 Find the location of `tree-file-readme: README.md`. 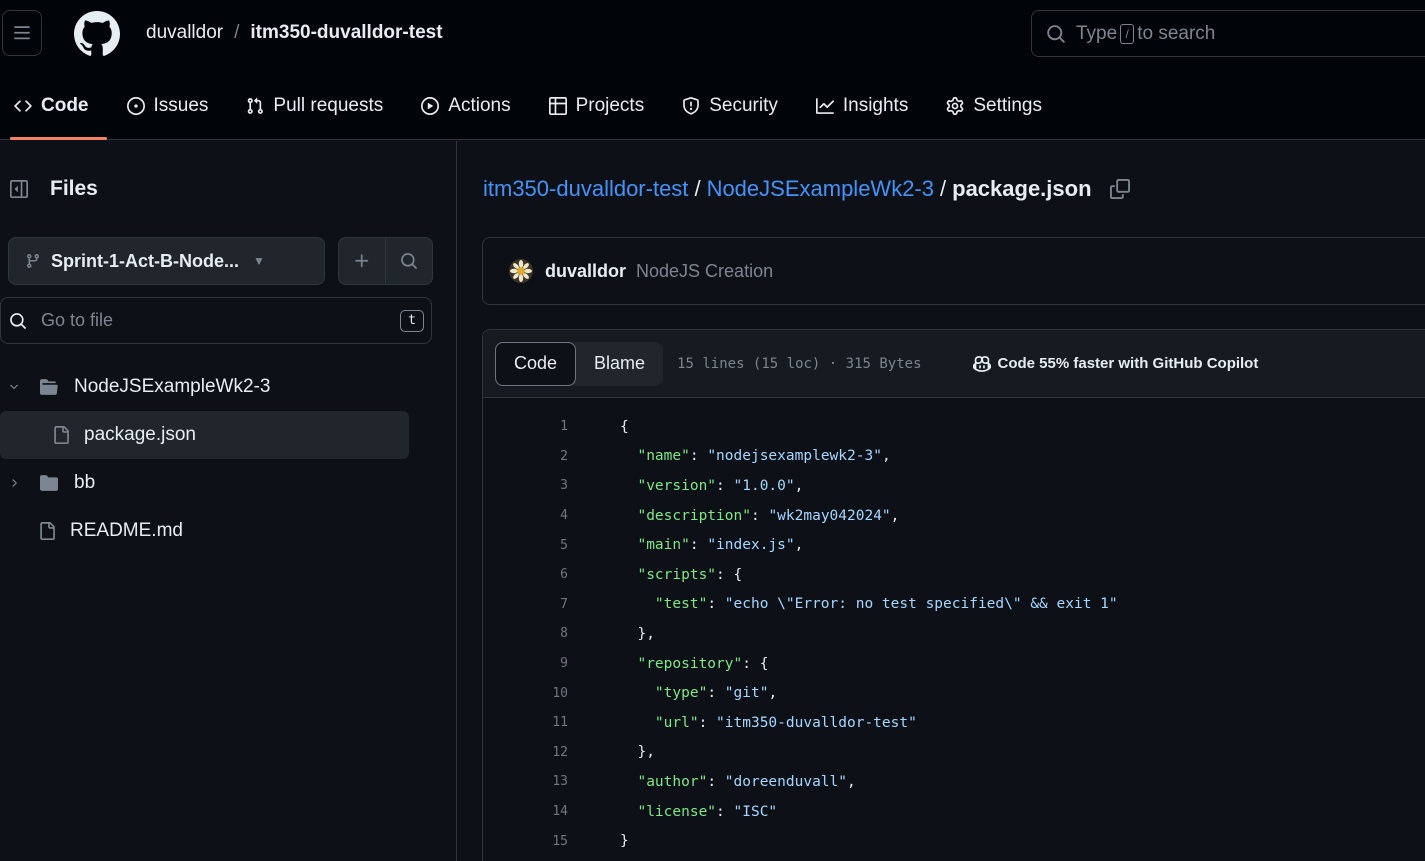

tree-file-readme: README.md is located at coordinates (210, 531).